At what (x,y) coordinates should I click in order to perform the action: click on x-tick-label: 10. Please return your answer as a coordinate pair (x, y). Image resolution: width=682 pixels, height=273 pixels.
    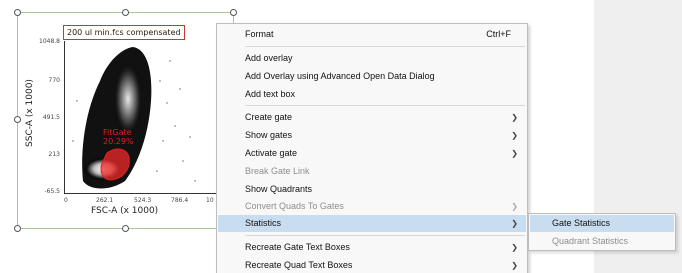
    Looking at the image, I should click on (210, 200).